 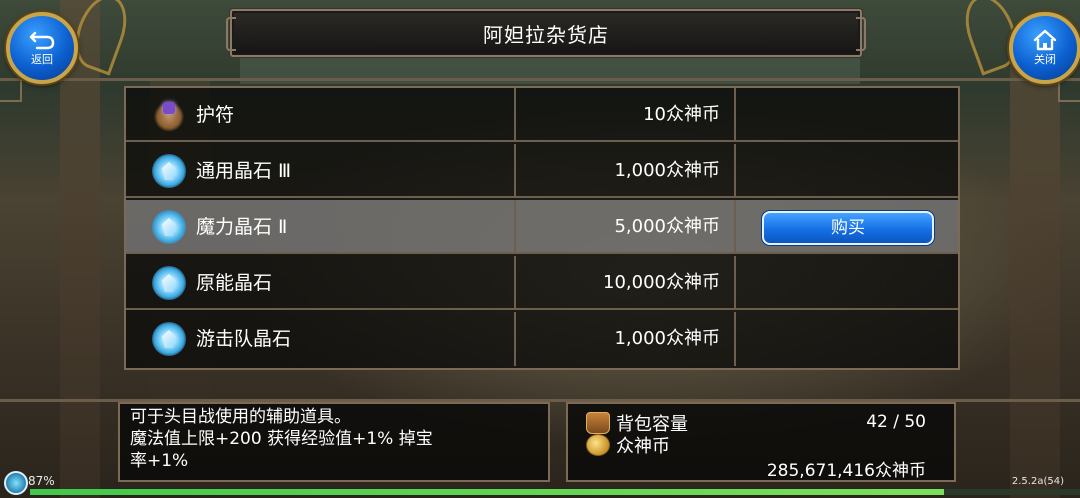 What do you see at coordinates (281, 439) in the screenshot?
I see `description-line: 魔法值上限+200 获得经验值+1% 掉宝` at bounding box center [281, 439].